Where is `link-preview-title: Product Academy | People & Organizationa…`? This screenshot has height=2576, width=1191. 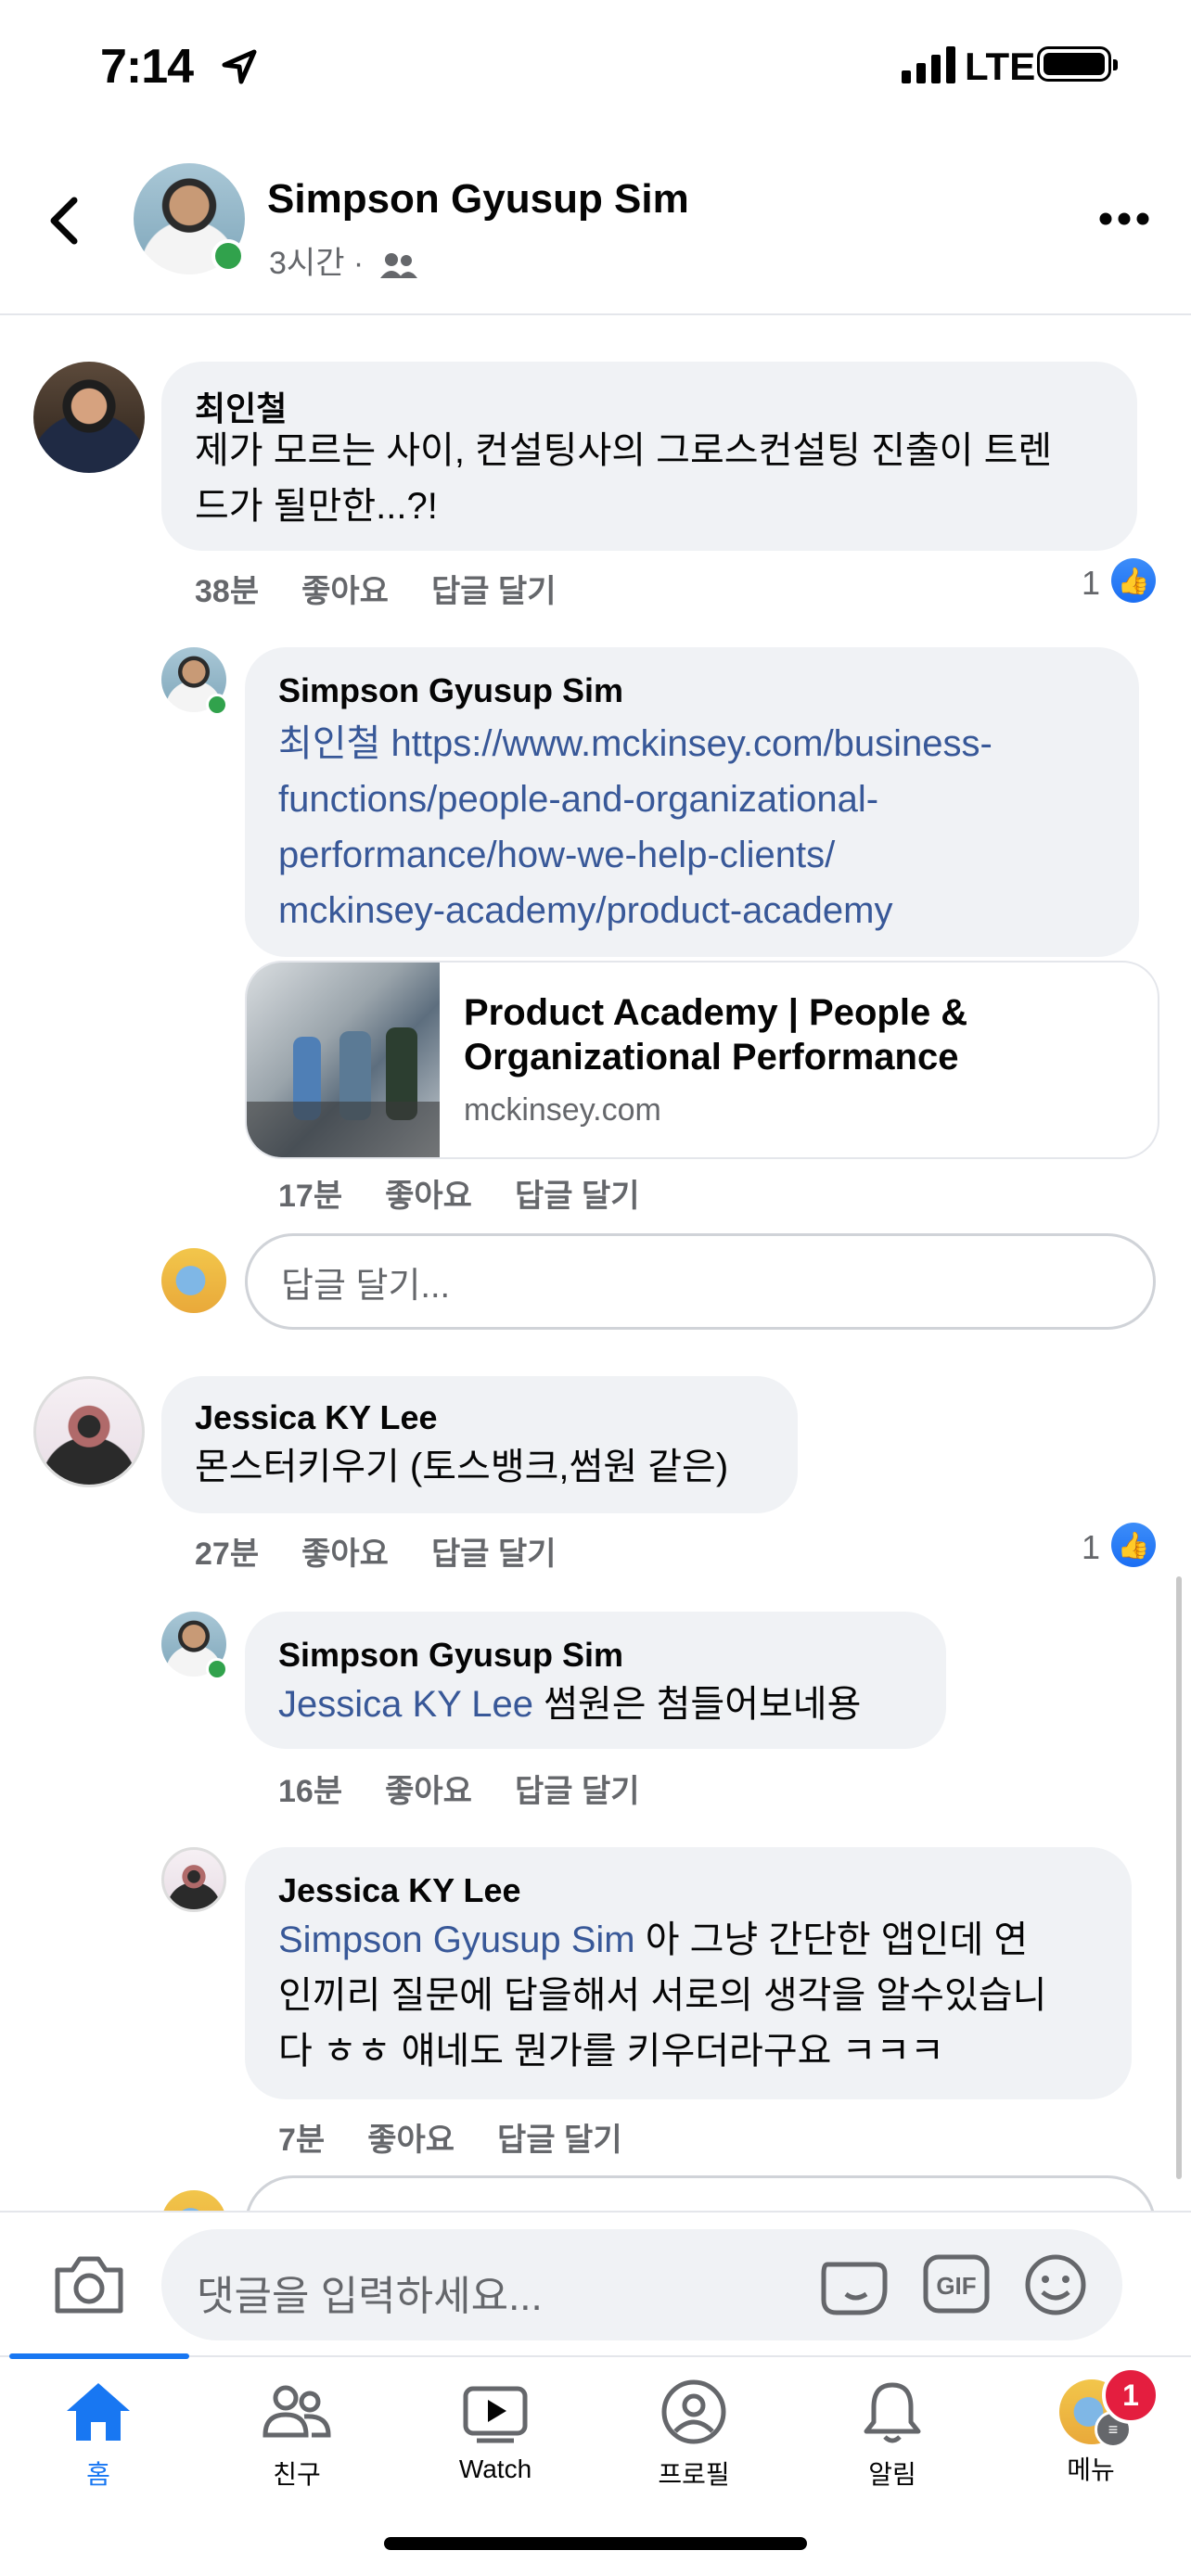 link-preview-title: Product Academy | People & Organizationa… is located at coordinates (715, 1035).